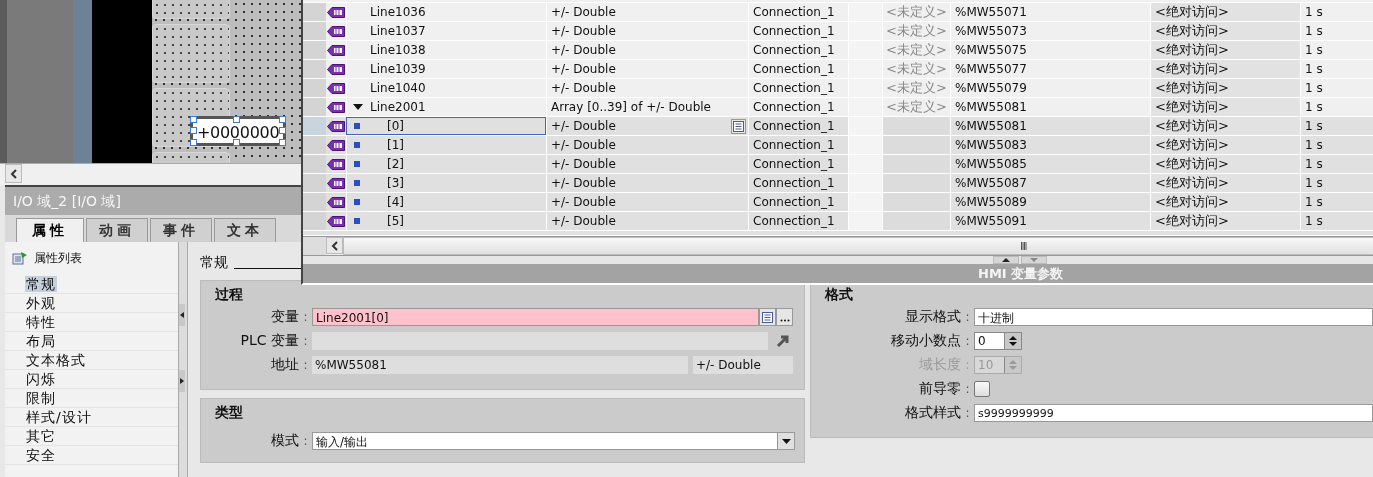 This screenshot has height=477, width=1373. I want to click on mode-dropdown: 输入/输出, so click(553, 441).